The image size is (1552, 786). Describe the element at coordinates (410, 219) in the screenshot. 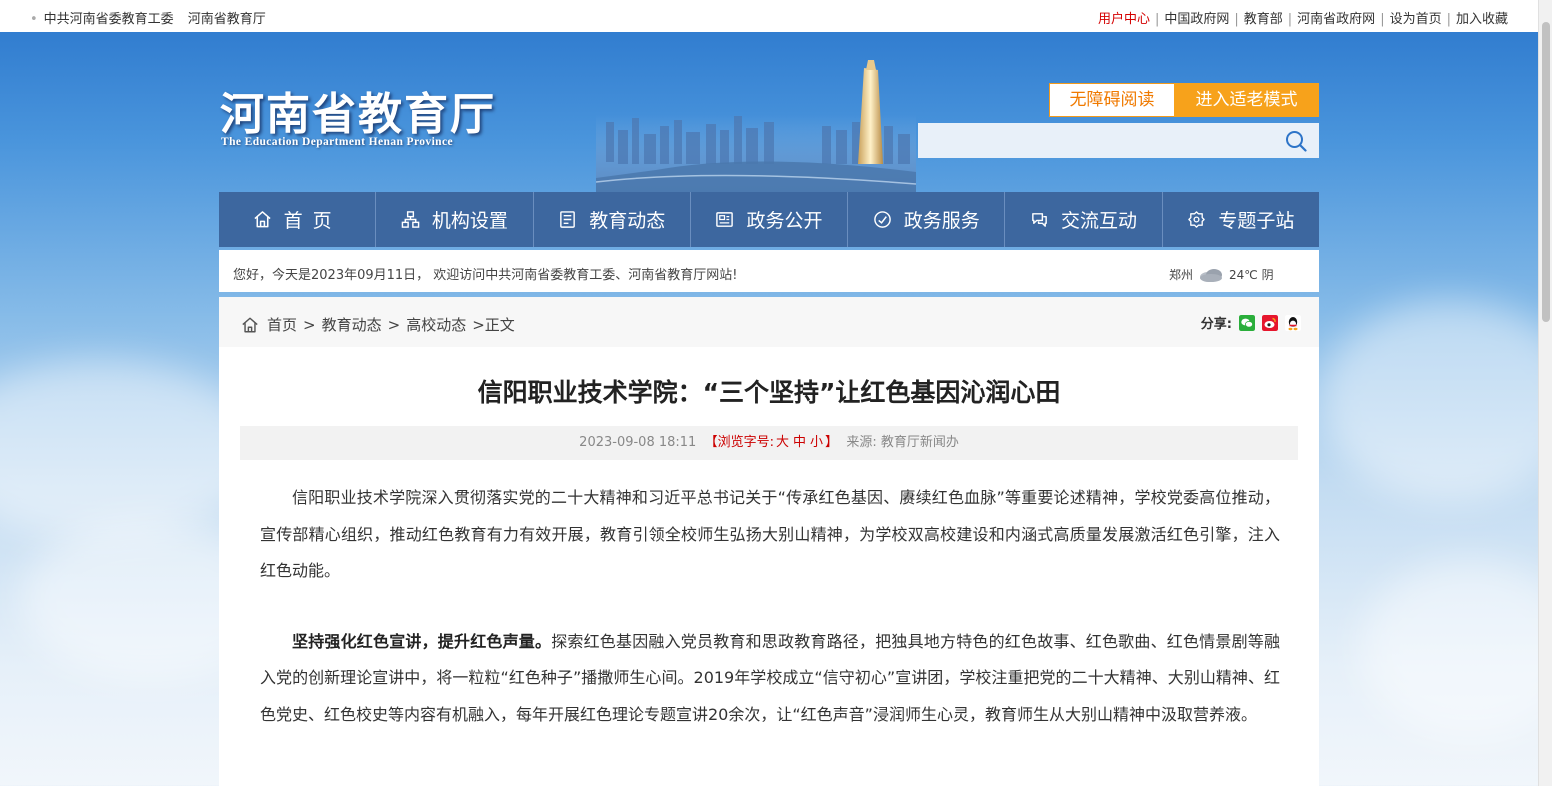

I see `org-icon` at that location.